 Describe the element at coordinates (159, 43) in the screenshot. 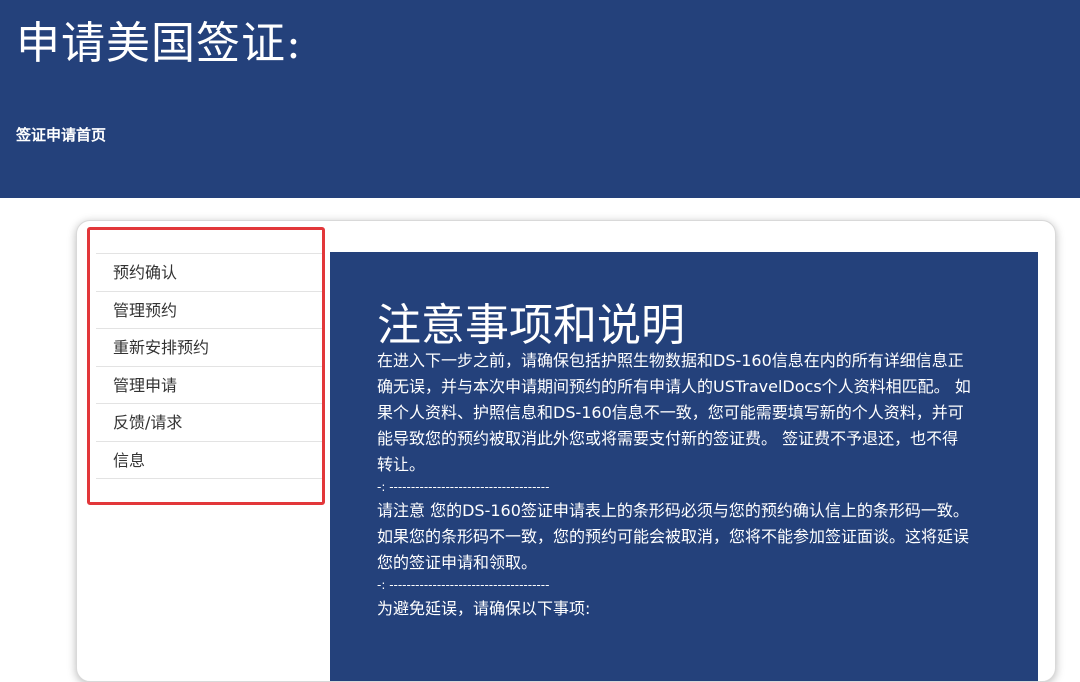

I see `page-title: 申请美国签证:` at that location.